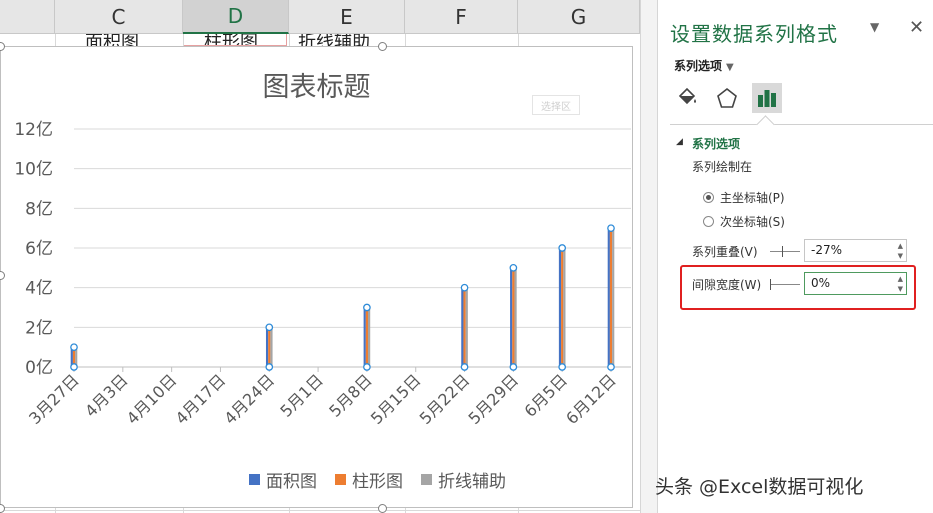 This screenshot has width=933, height=513. I want to click on column-header-c: C, so click(119, 17).